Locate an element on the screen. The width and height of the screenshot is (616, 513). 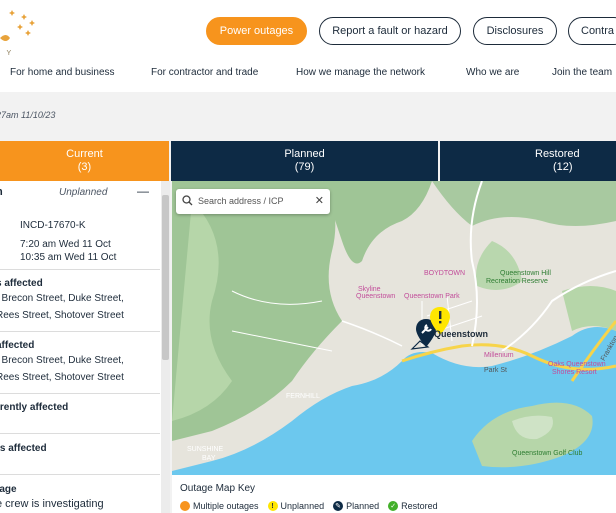
disclosures-button: Disclosures is located at coordinates (515, 31).